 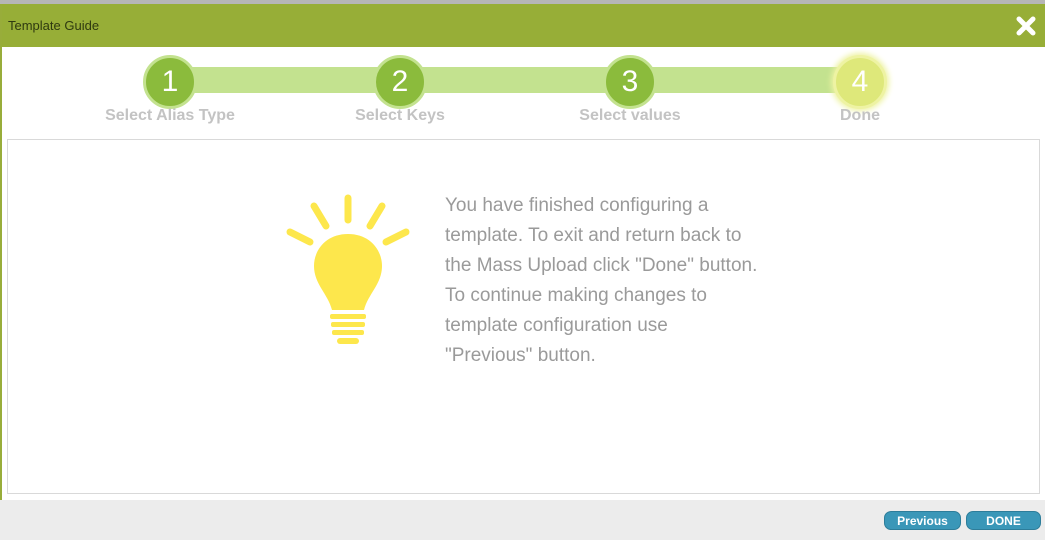 What do you see at coordinates (1003, 520) in the screenshot?
I see `done-button: DONE` at bounding box center [1003, 520].